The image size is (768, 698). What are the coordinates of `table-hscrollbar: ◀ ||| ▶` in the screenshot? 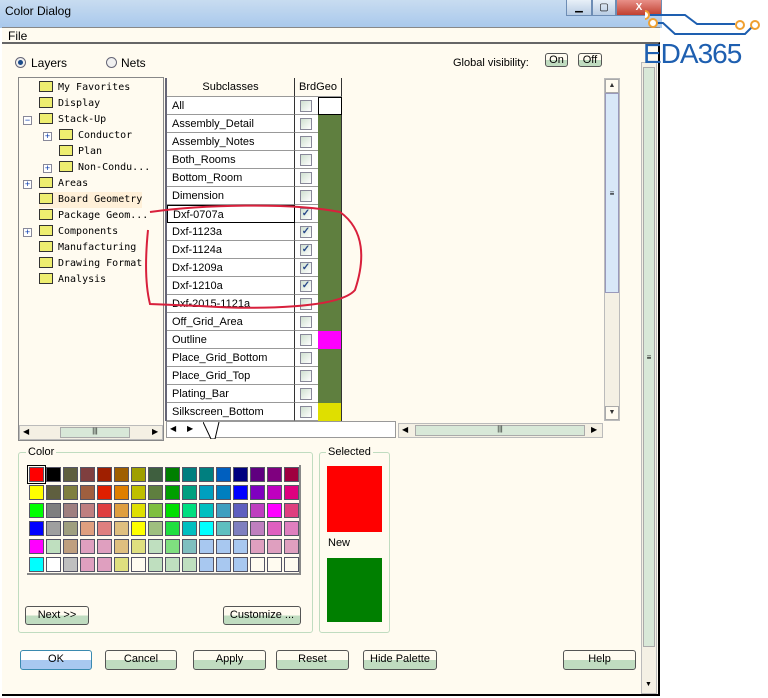 It's located at (500, 430).